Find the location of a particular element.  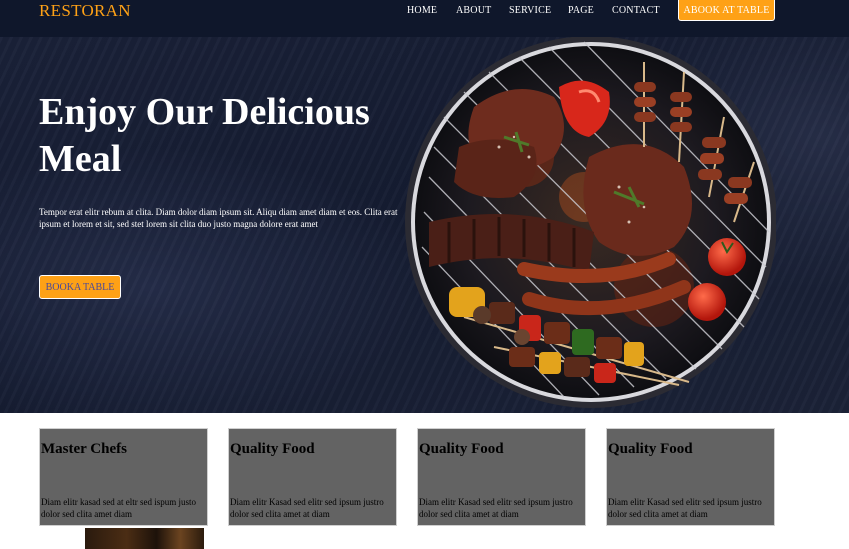

about-image-partial is located at coordinates (144, 537).